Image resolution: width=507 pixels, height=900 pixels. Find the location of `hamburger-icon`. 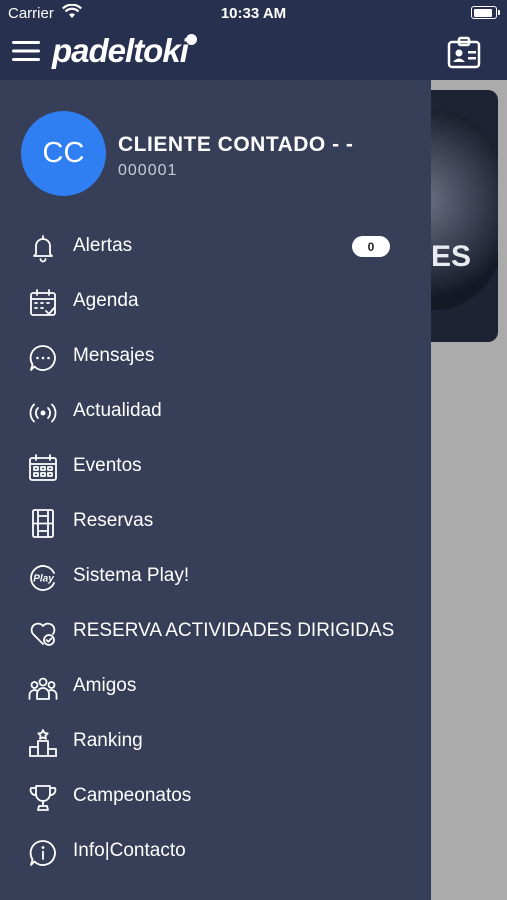

hamburger-icon is located at coordinates (27, 51).